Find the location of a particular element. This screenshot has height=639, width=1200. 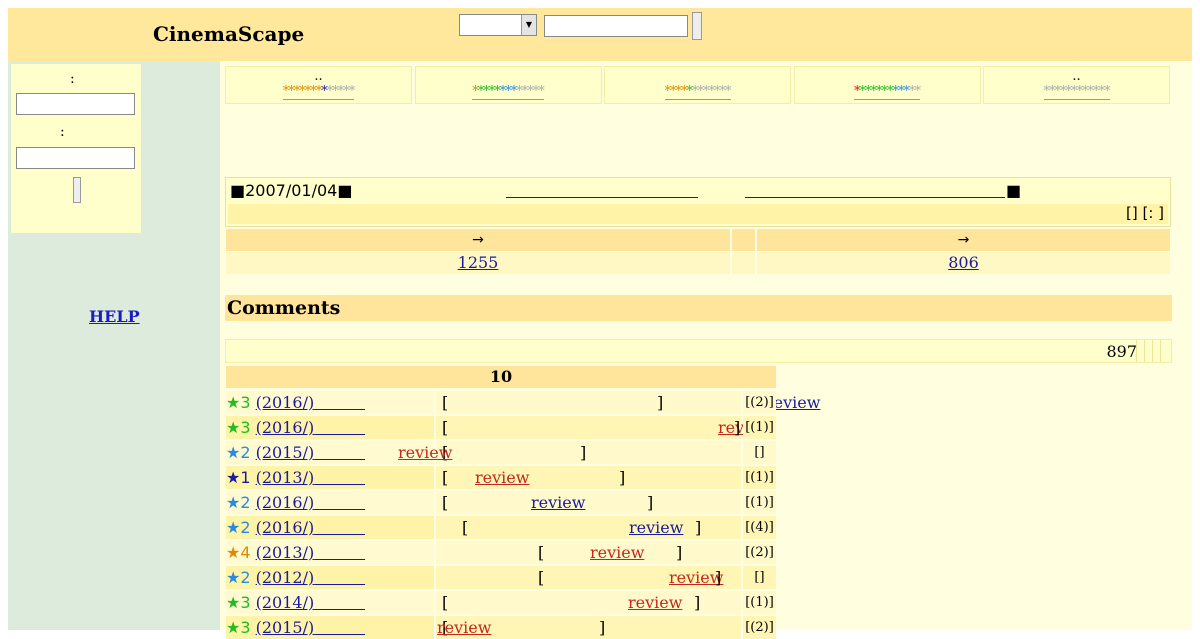

comment-row: ★3 (2016/) [review][(1)] is located at coordinates (501, 427).